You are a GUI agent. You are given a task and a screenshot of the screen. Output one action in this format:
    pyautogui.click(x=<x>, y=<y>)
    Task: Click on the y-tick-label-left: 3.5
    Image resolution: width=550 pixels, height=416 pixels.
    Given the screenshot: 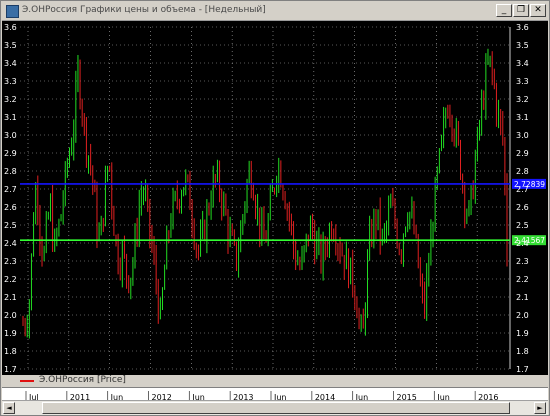 What is the action you would take?
    pyautogui.click(x=10, y=45)
    